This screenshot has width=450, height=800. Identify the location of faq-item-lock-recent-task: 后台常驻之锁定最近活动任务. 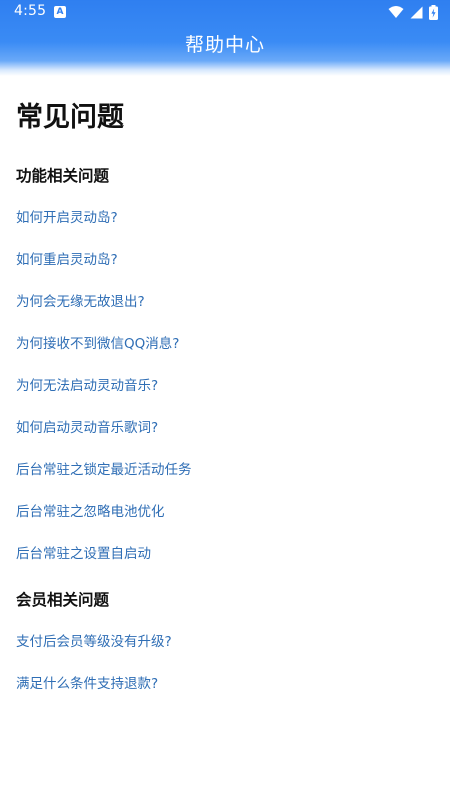
(226, 470).